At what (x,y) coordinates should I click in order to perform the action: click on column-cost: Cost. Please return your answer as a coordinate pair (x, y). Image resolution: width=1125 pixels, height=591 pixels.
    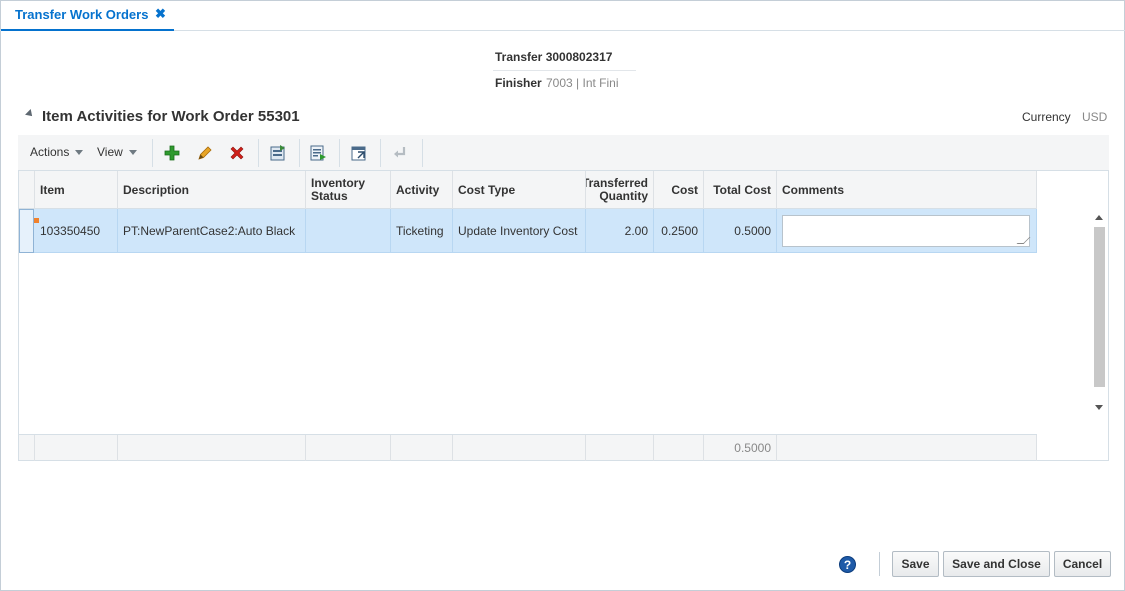
    Looking at the image, I should click on (679, 190).